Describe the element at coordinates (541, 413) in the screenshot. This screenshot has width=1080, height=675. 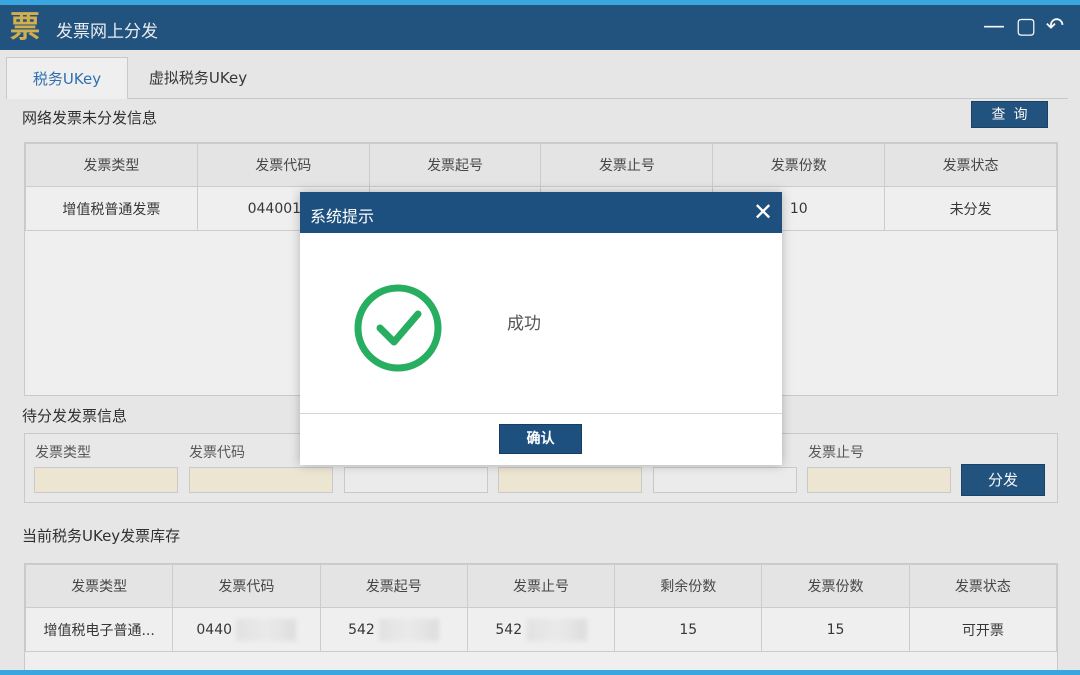
I see `dialog-divider` at that location.